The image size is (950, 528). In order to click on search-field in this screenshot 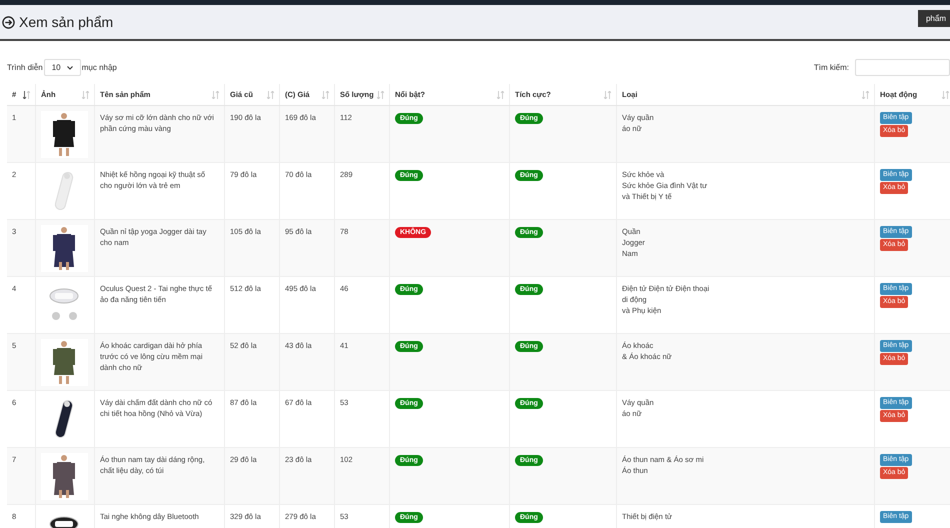, I will do `click(902, 67)`.